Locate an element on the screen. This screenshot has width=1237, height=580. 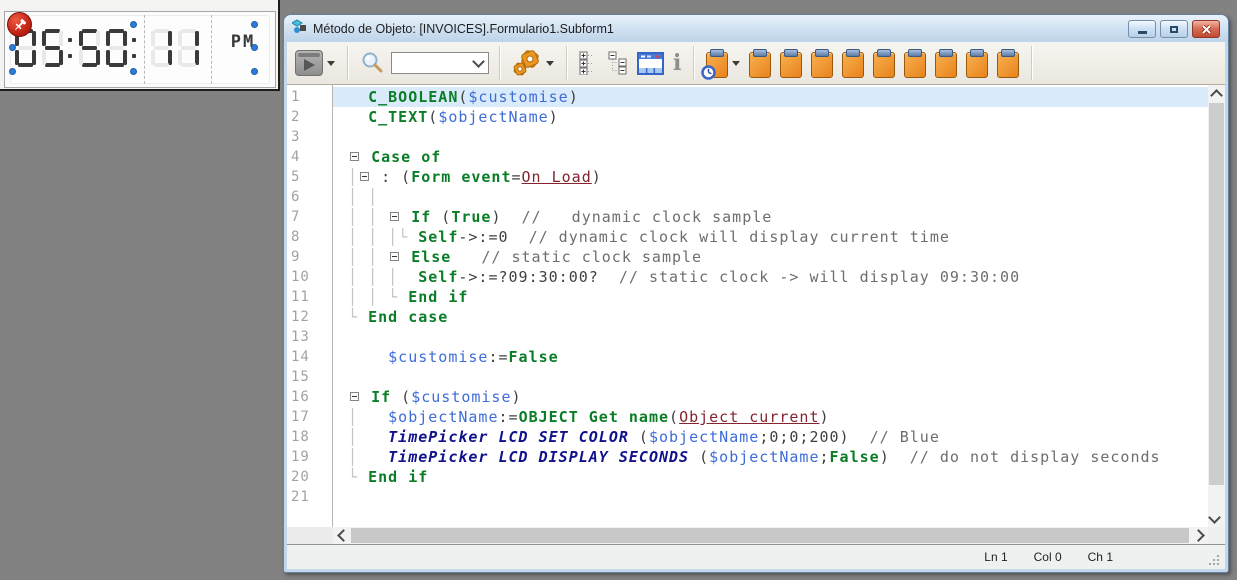
close-button is located at coordinates (1206, 29).